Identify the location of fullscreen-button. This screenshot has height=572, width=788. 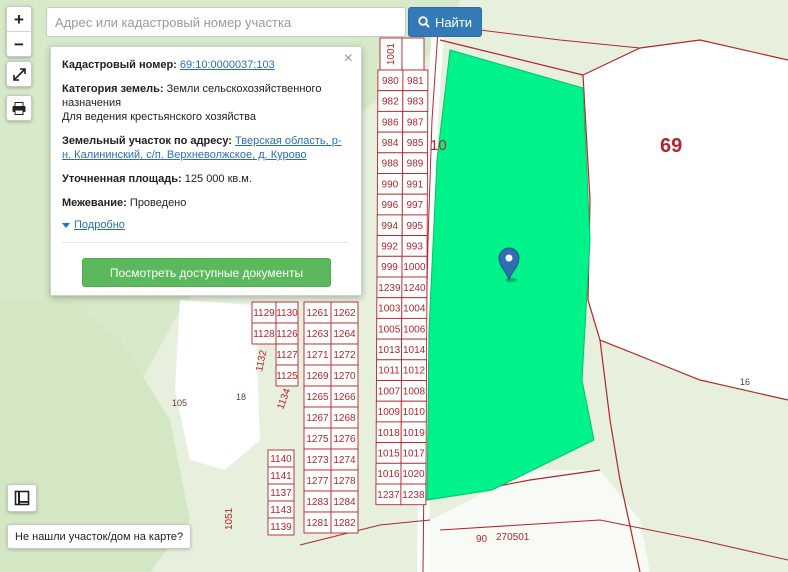
(19, 74).